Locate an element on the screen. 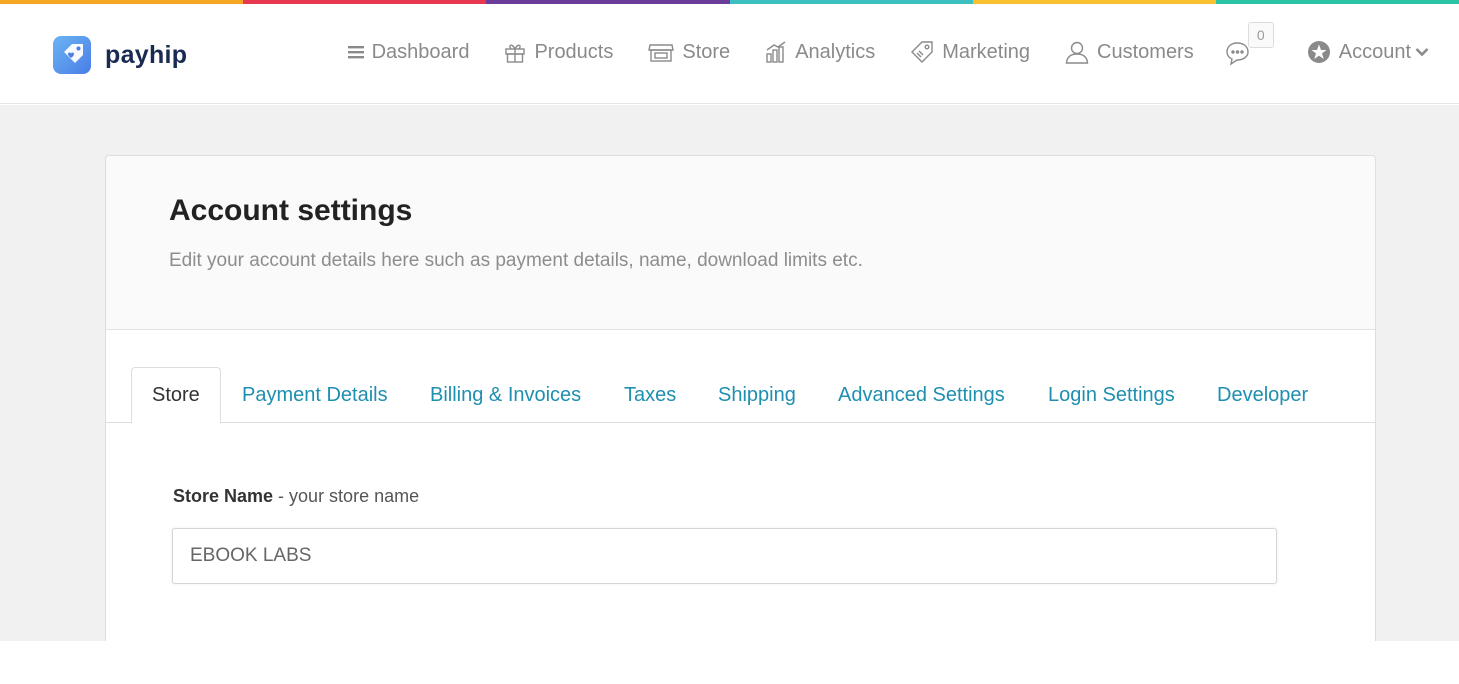 The height and width of the screenshot is (684, 1459). nav-products: Products is located at coordinates (558, 52).